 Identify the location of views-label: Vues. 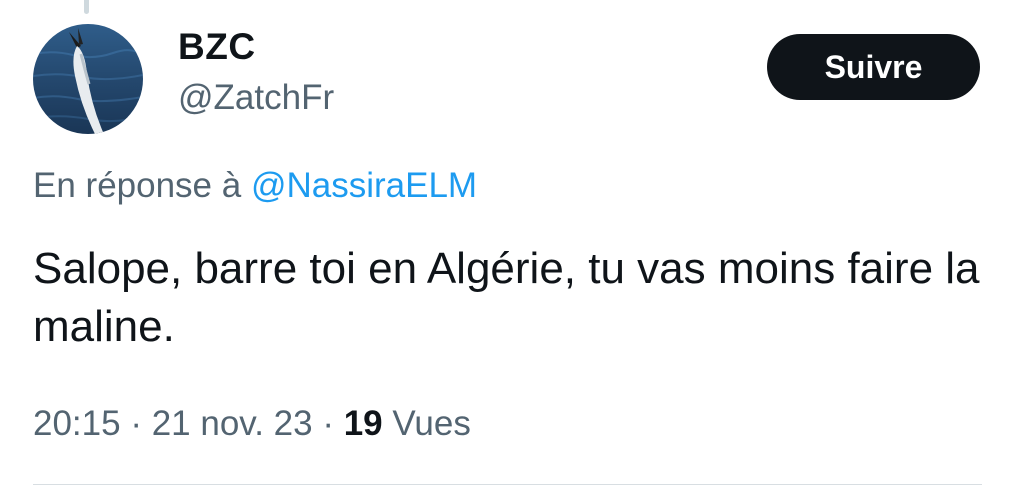
(431, 423).